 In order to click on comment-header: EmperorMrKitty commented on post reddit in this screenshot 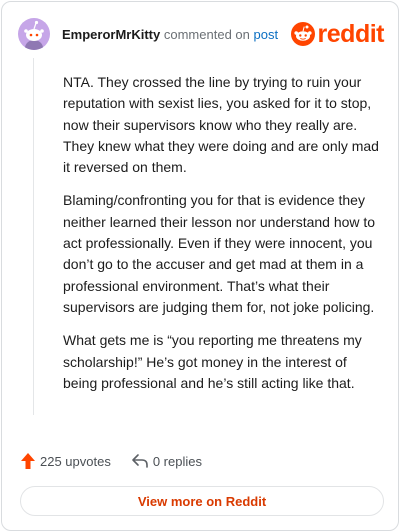, I will do `click(201, 34)`.